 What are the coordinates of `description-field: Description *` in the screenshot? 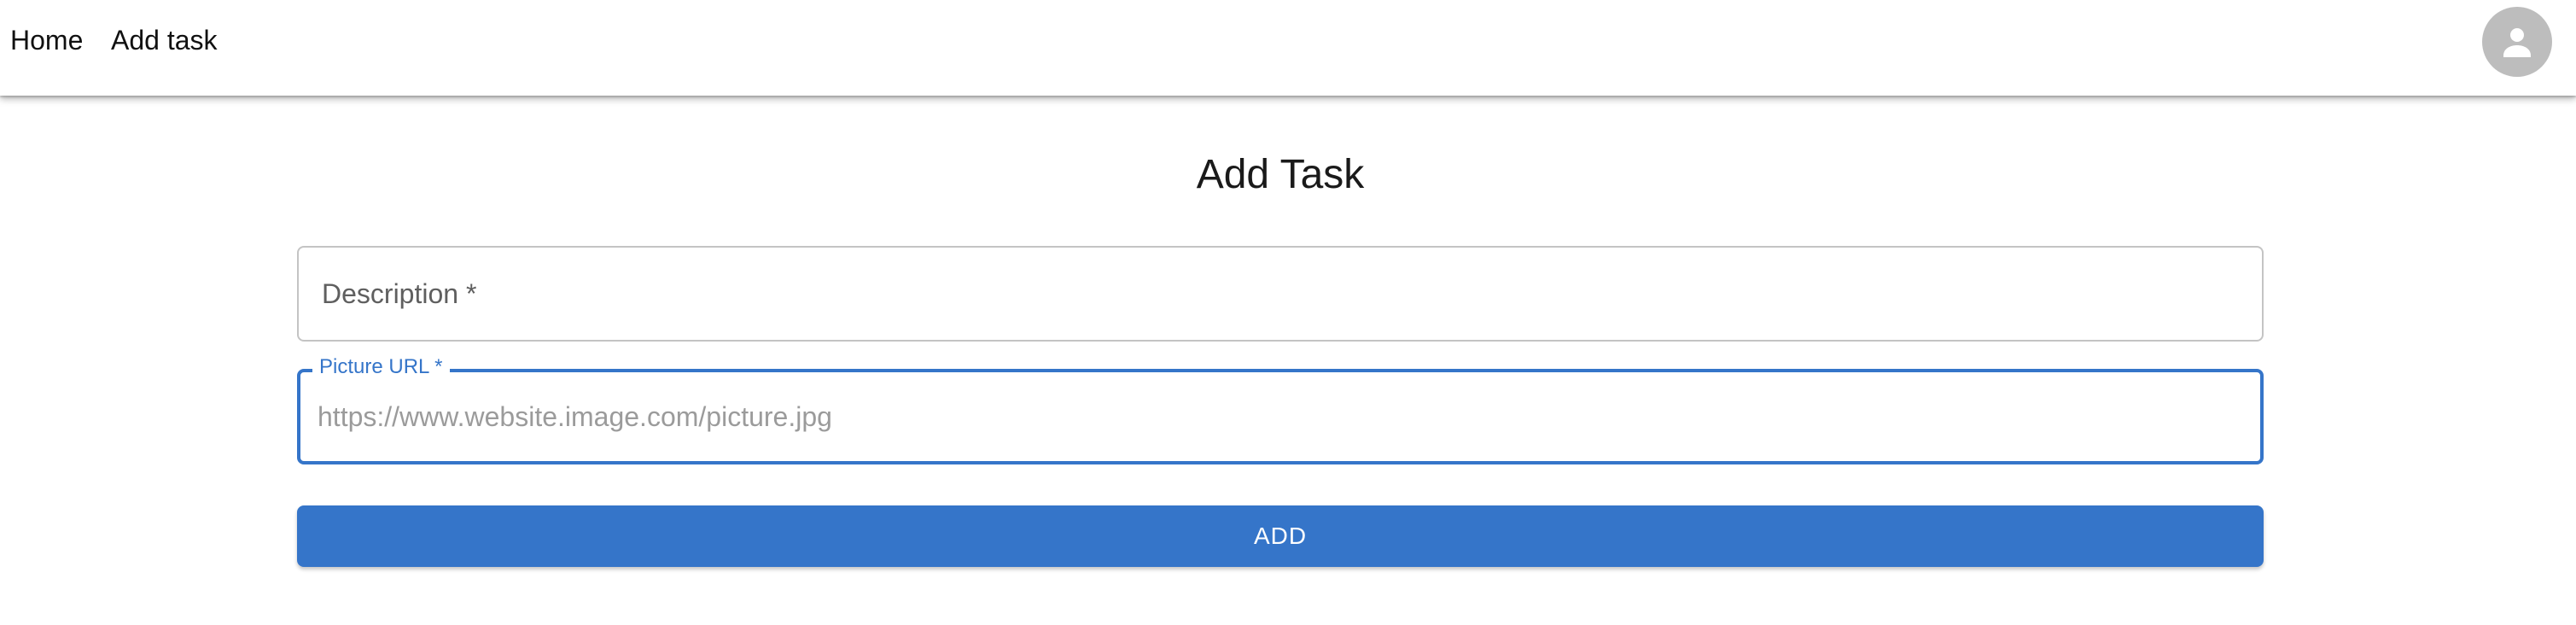 It's located at (1280, 294).